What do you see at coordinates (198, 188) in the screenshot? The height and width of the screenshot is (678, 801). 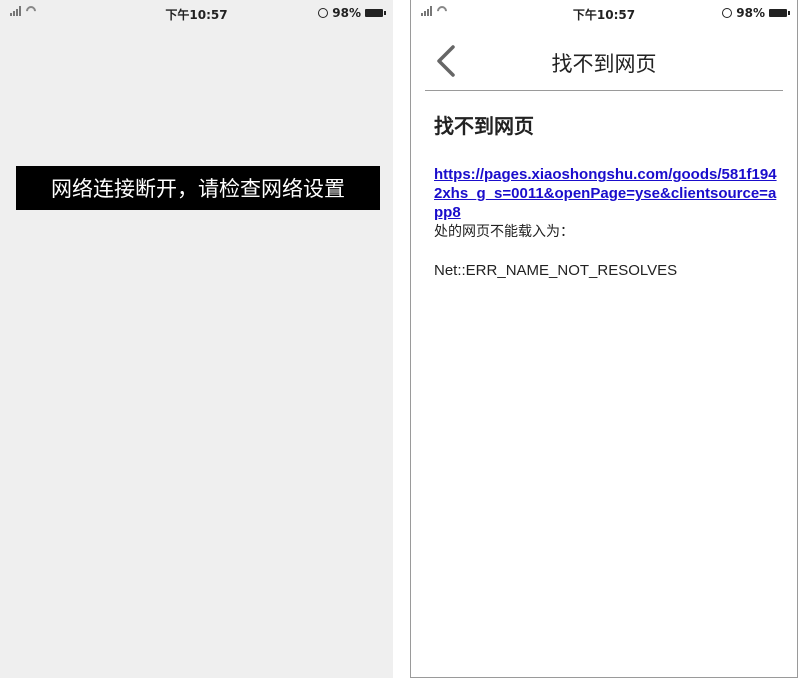 I see `network-toast: 网络连接断开，请检查网络设置` at bounding box center [198, 188].